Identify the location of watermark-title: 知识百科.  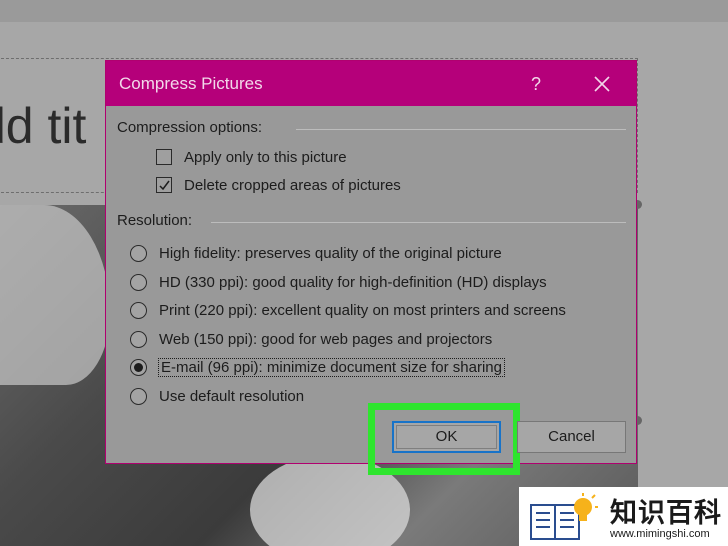
(666, 513).